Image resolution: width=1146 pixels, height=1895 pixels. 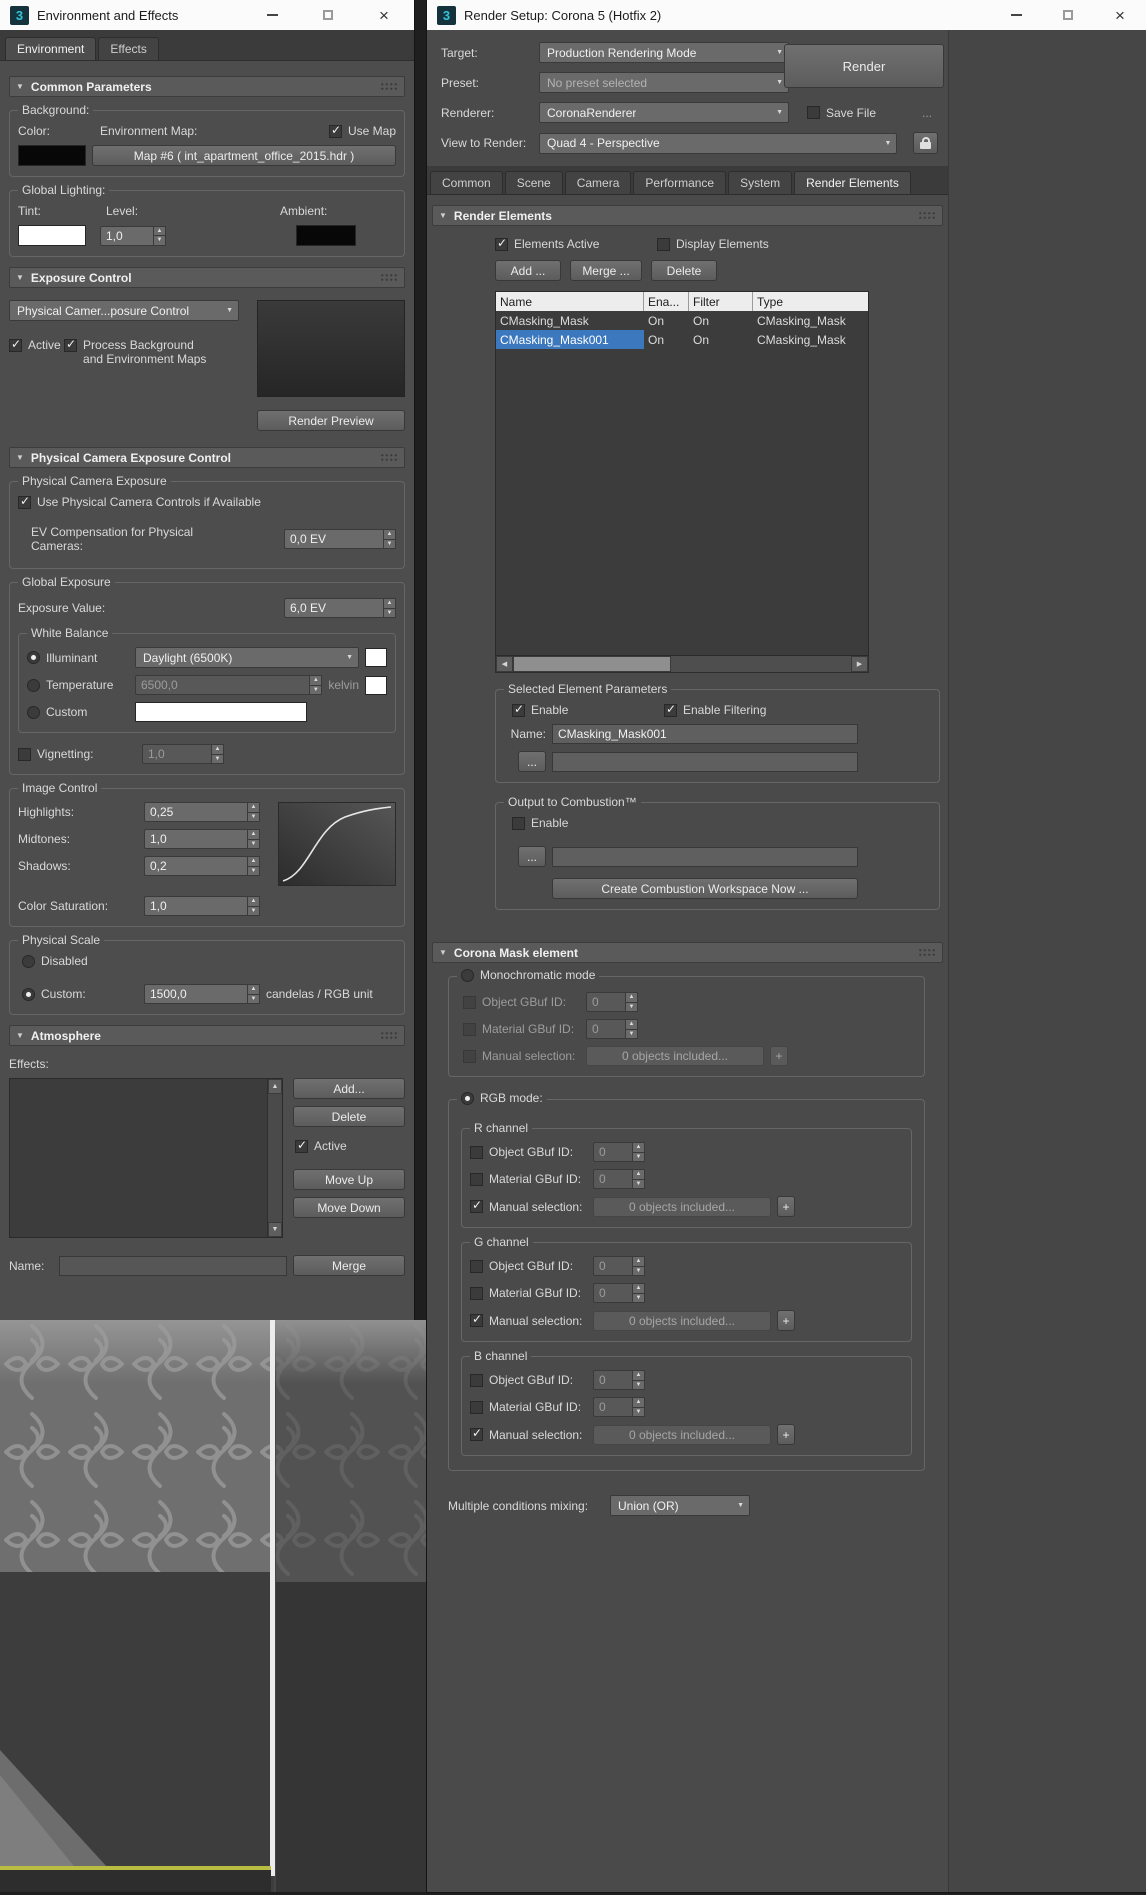 I want to click on scroll-up-icon: ▲, so click(x=275, y=1086).